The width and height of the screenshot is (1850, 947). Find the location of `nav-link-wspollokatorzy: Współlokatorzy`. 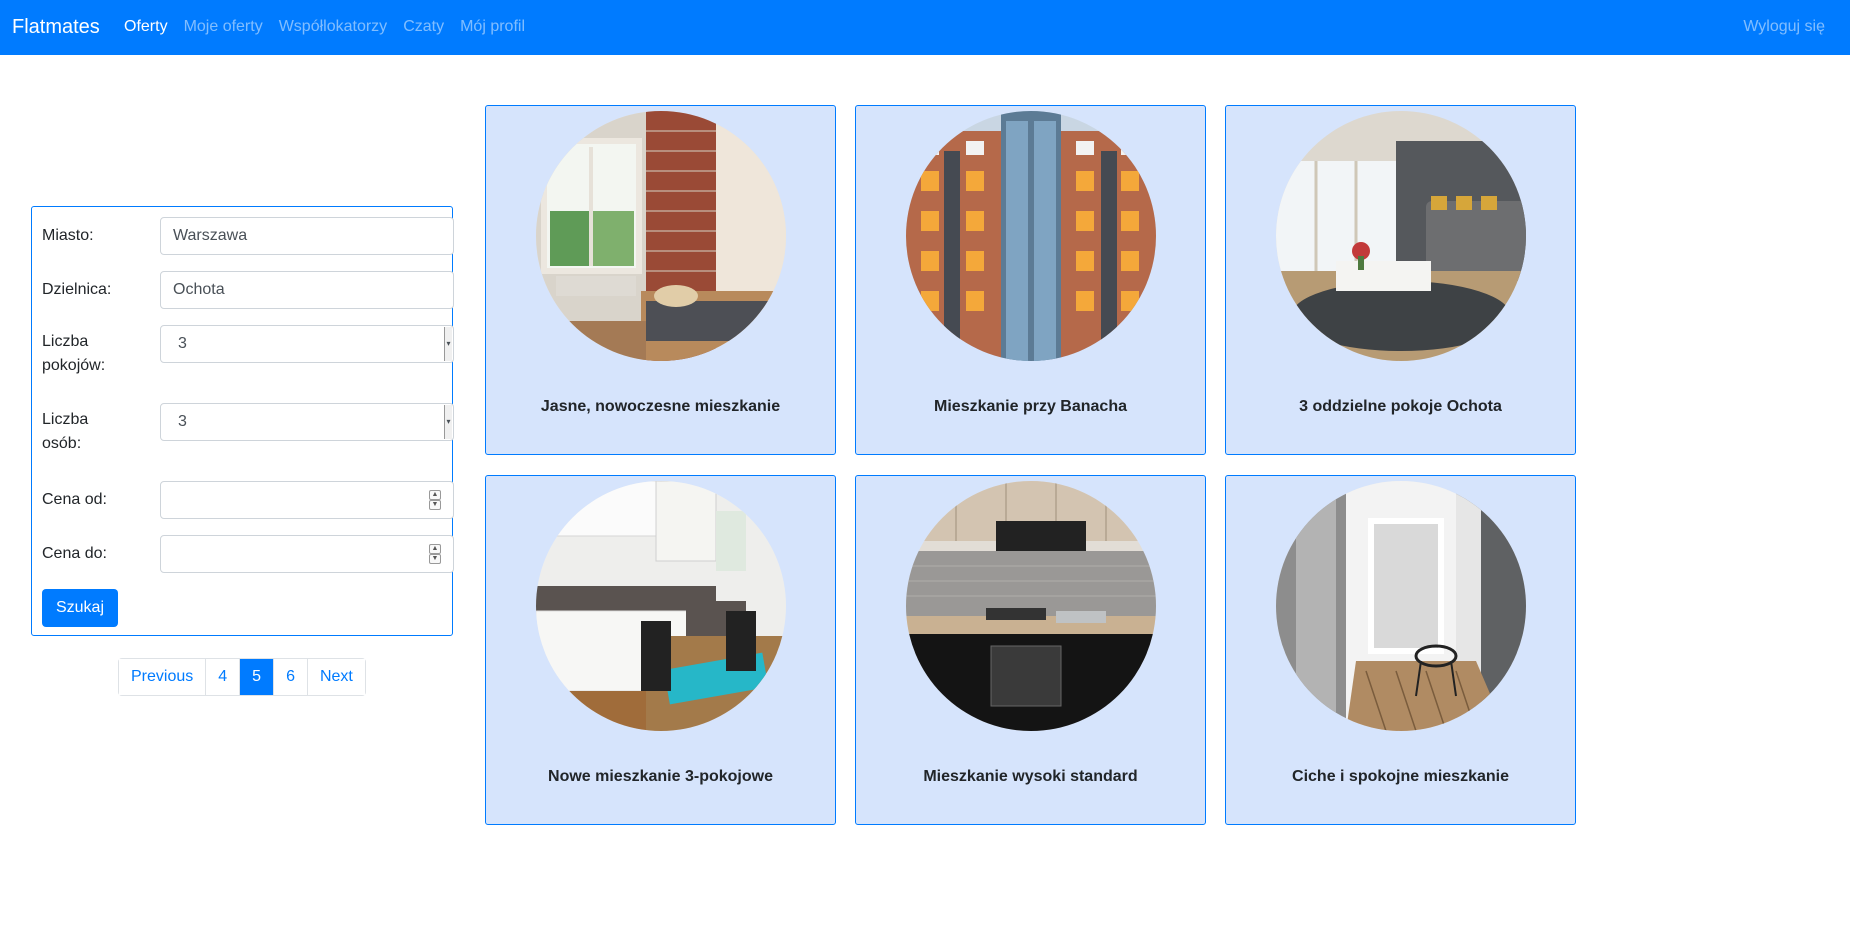

nav-link-wspollokatorzy: Współlokatorzy is located at coordinates (333, 27).